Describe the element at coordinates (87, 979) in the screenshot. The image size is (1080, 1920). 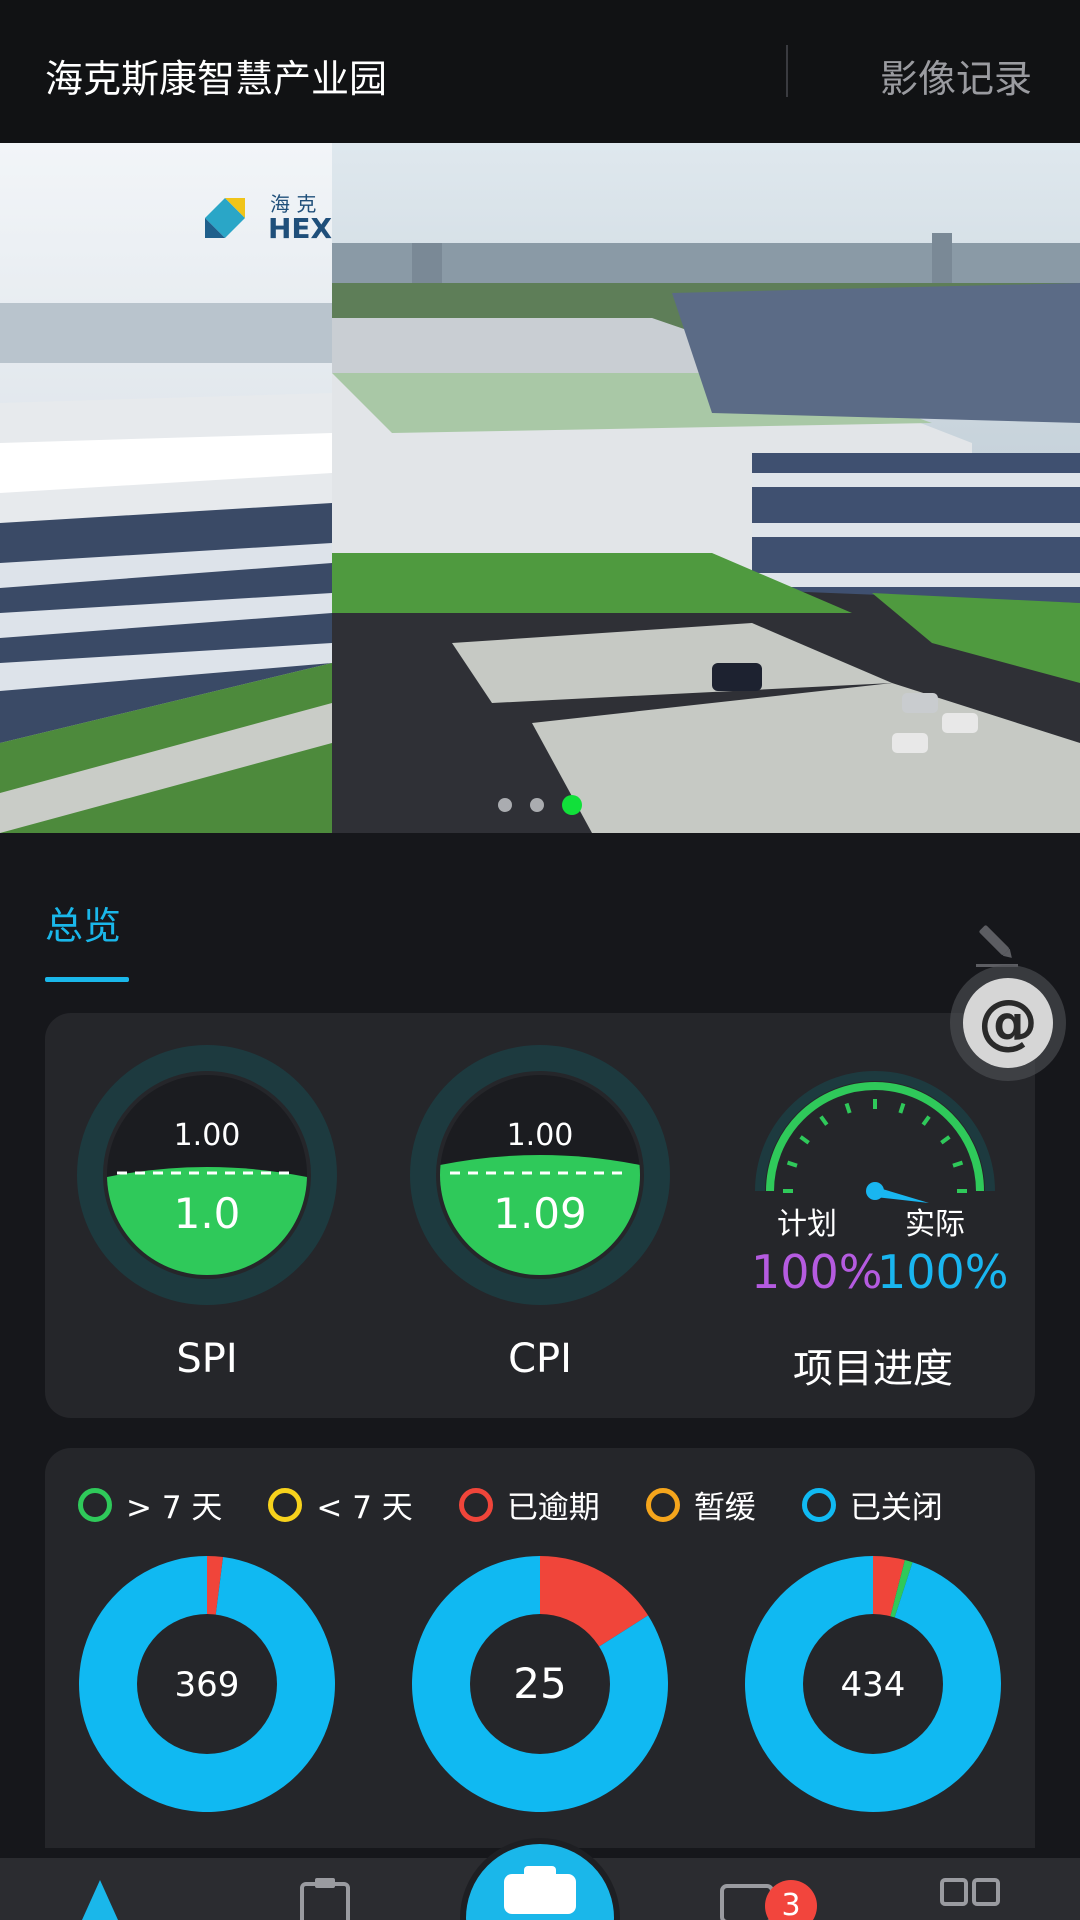
I see `tab-active-indicator` at that location.